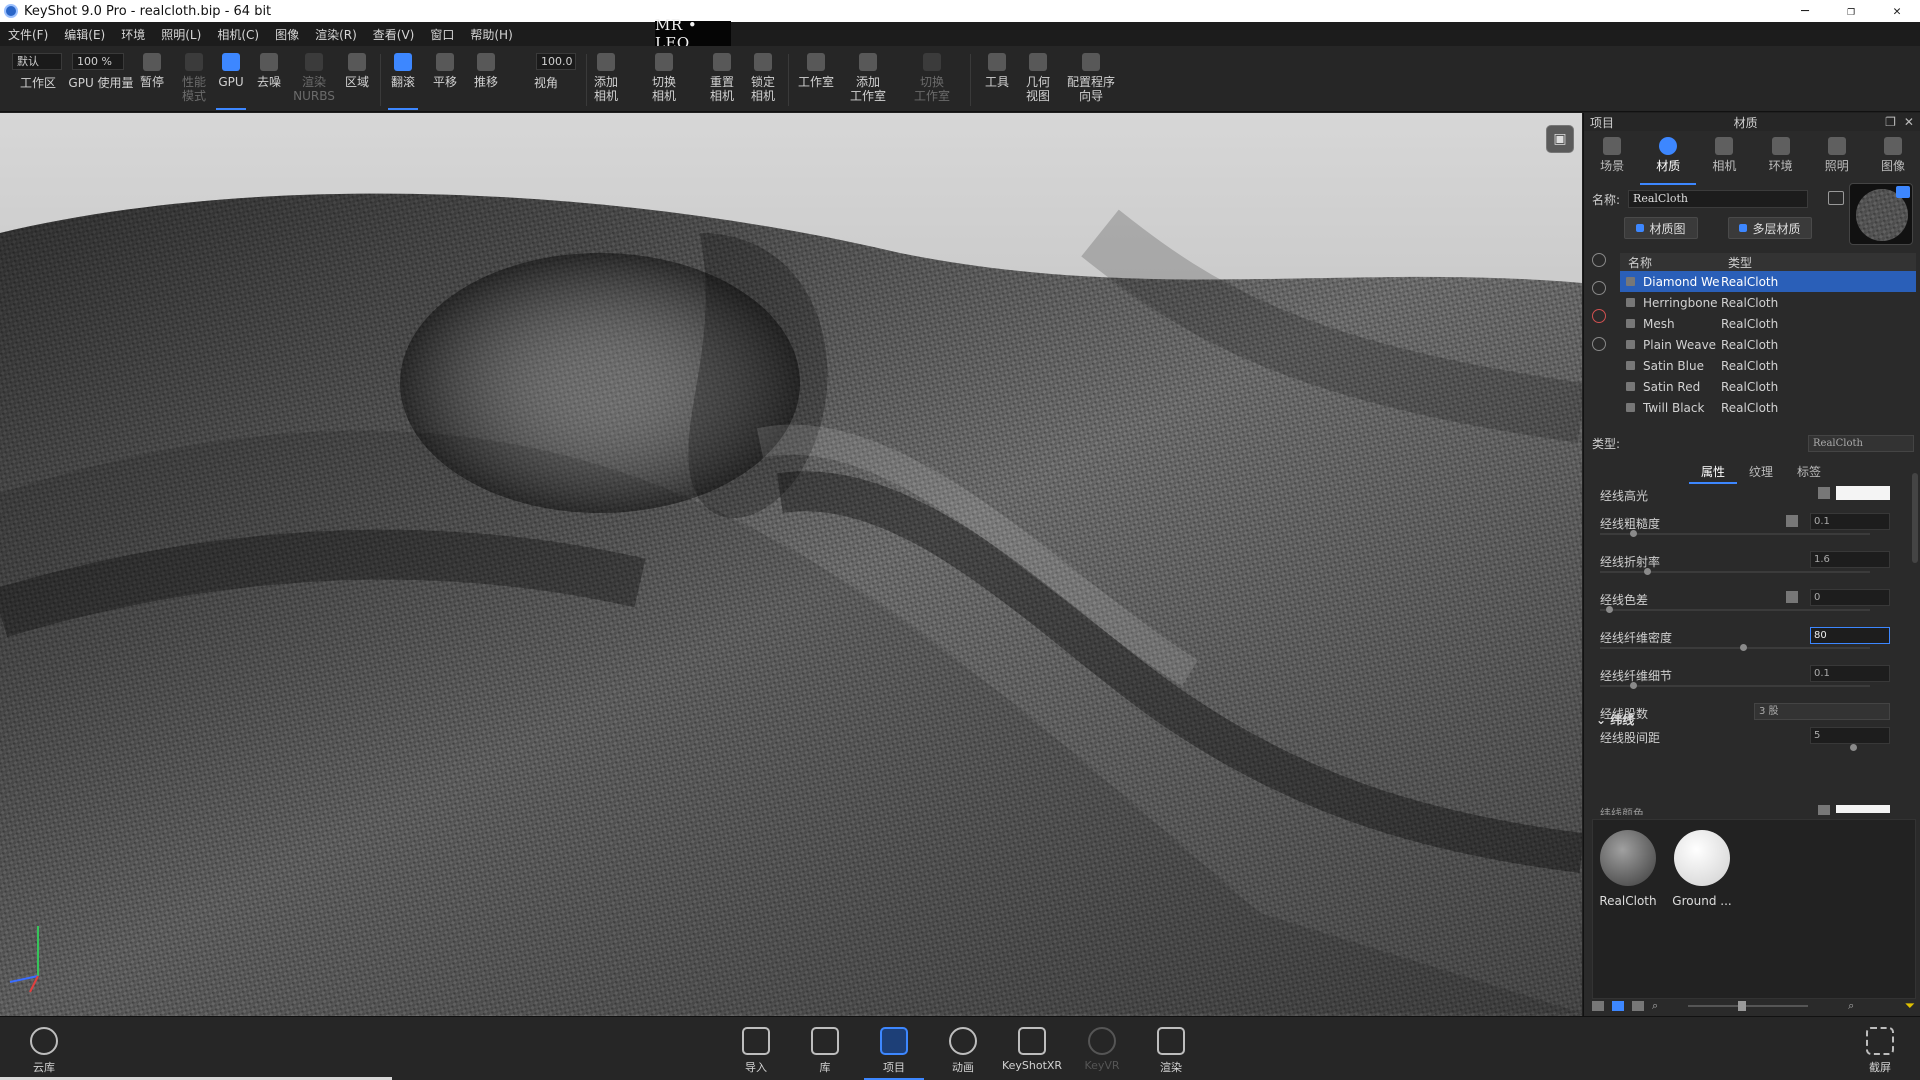 The height and width of the screenshot is (1080, 1920). I want to click on warp-fiber-detail-input: 0.1, so click(1850, 673).